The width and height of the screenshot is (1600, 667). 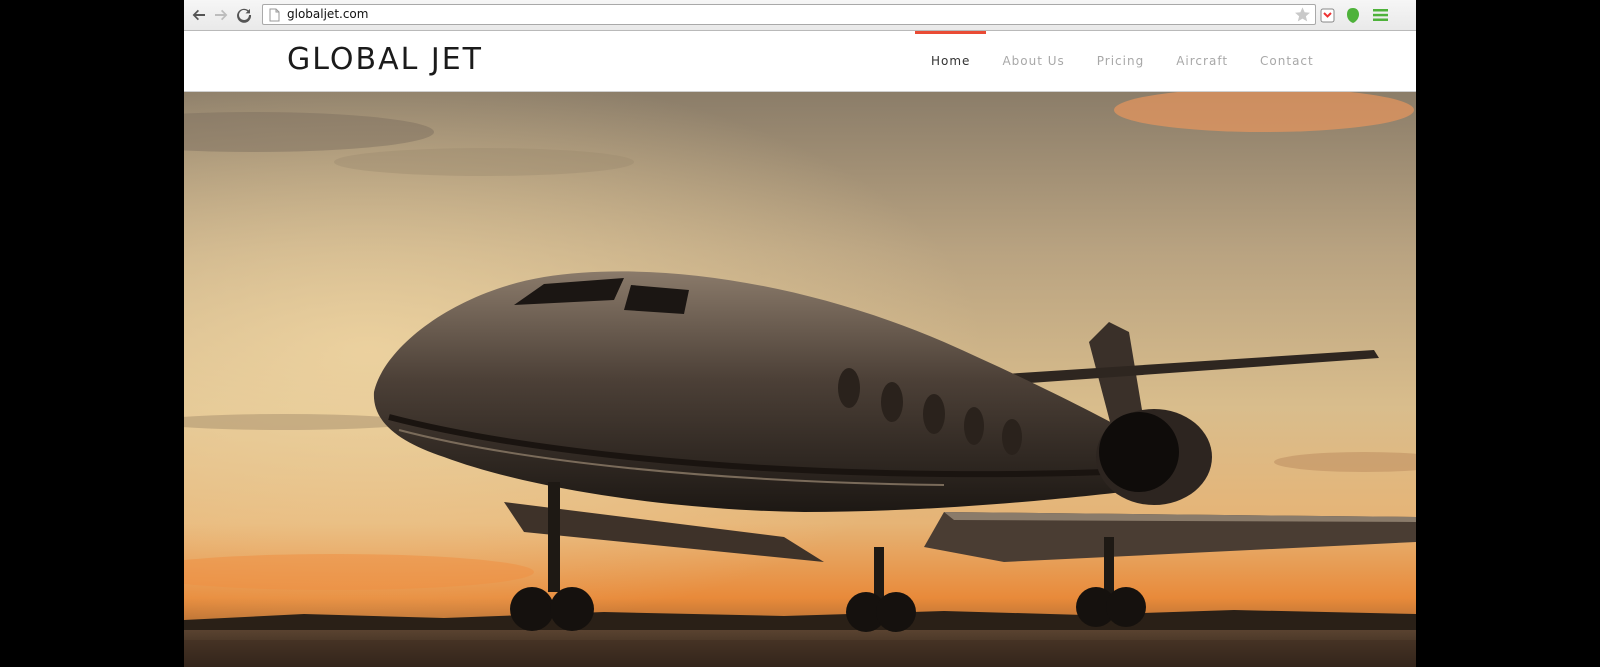 I want to click on nav-label: About Us, so click(x=1033, y=61).